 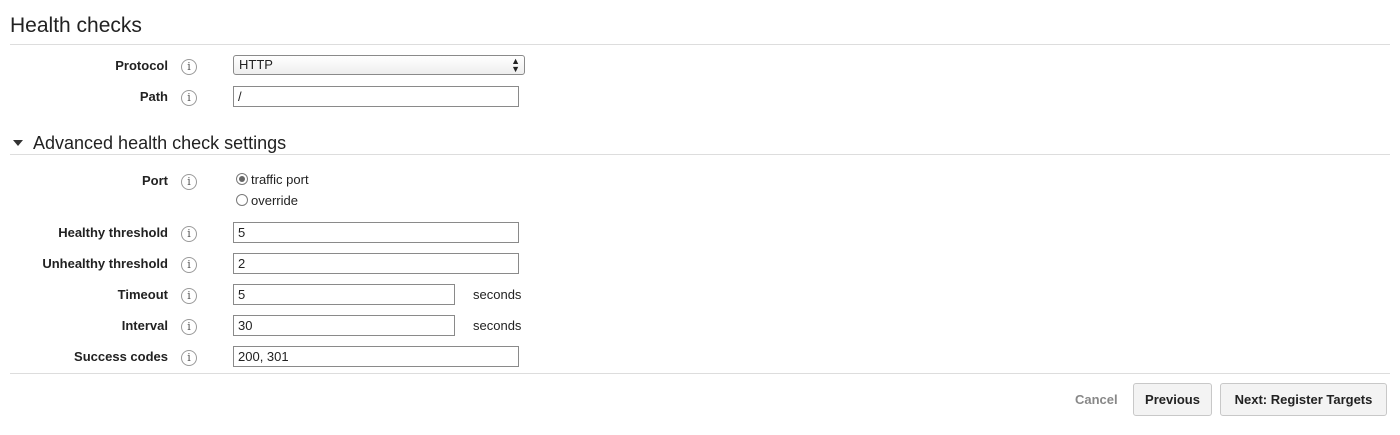 What do you see at coordinates (189, 67) in the screenshot?
I see `protocol-info-icon: i` at bounding box center [189, 67].